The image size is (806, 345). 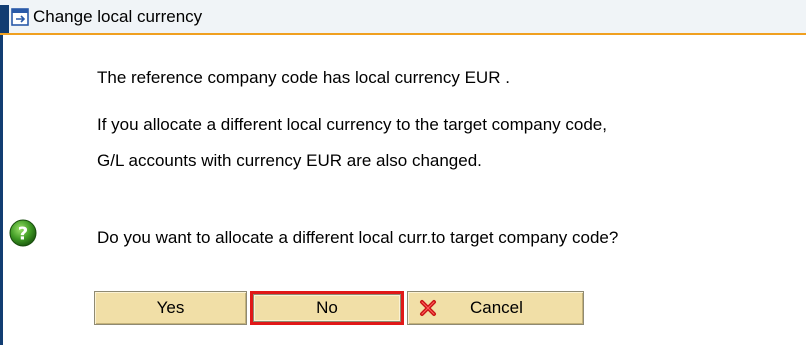 I want to click on cancel-button-label: Cancel, so click(x=496, y=307).